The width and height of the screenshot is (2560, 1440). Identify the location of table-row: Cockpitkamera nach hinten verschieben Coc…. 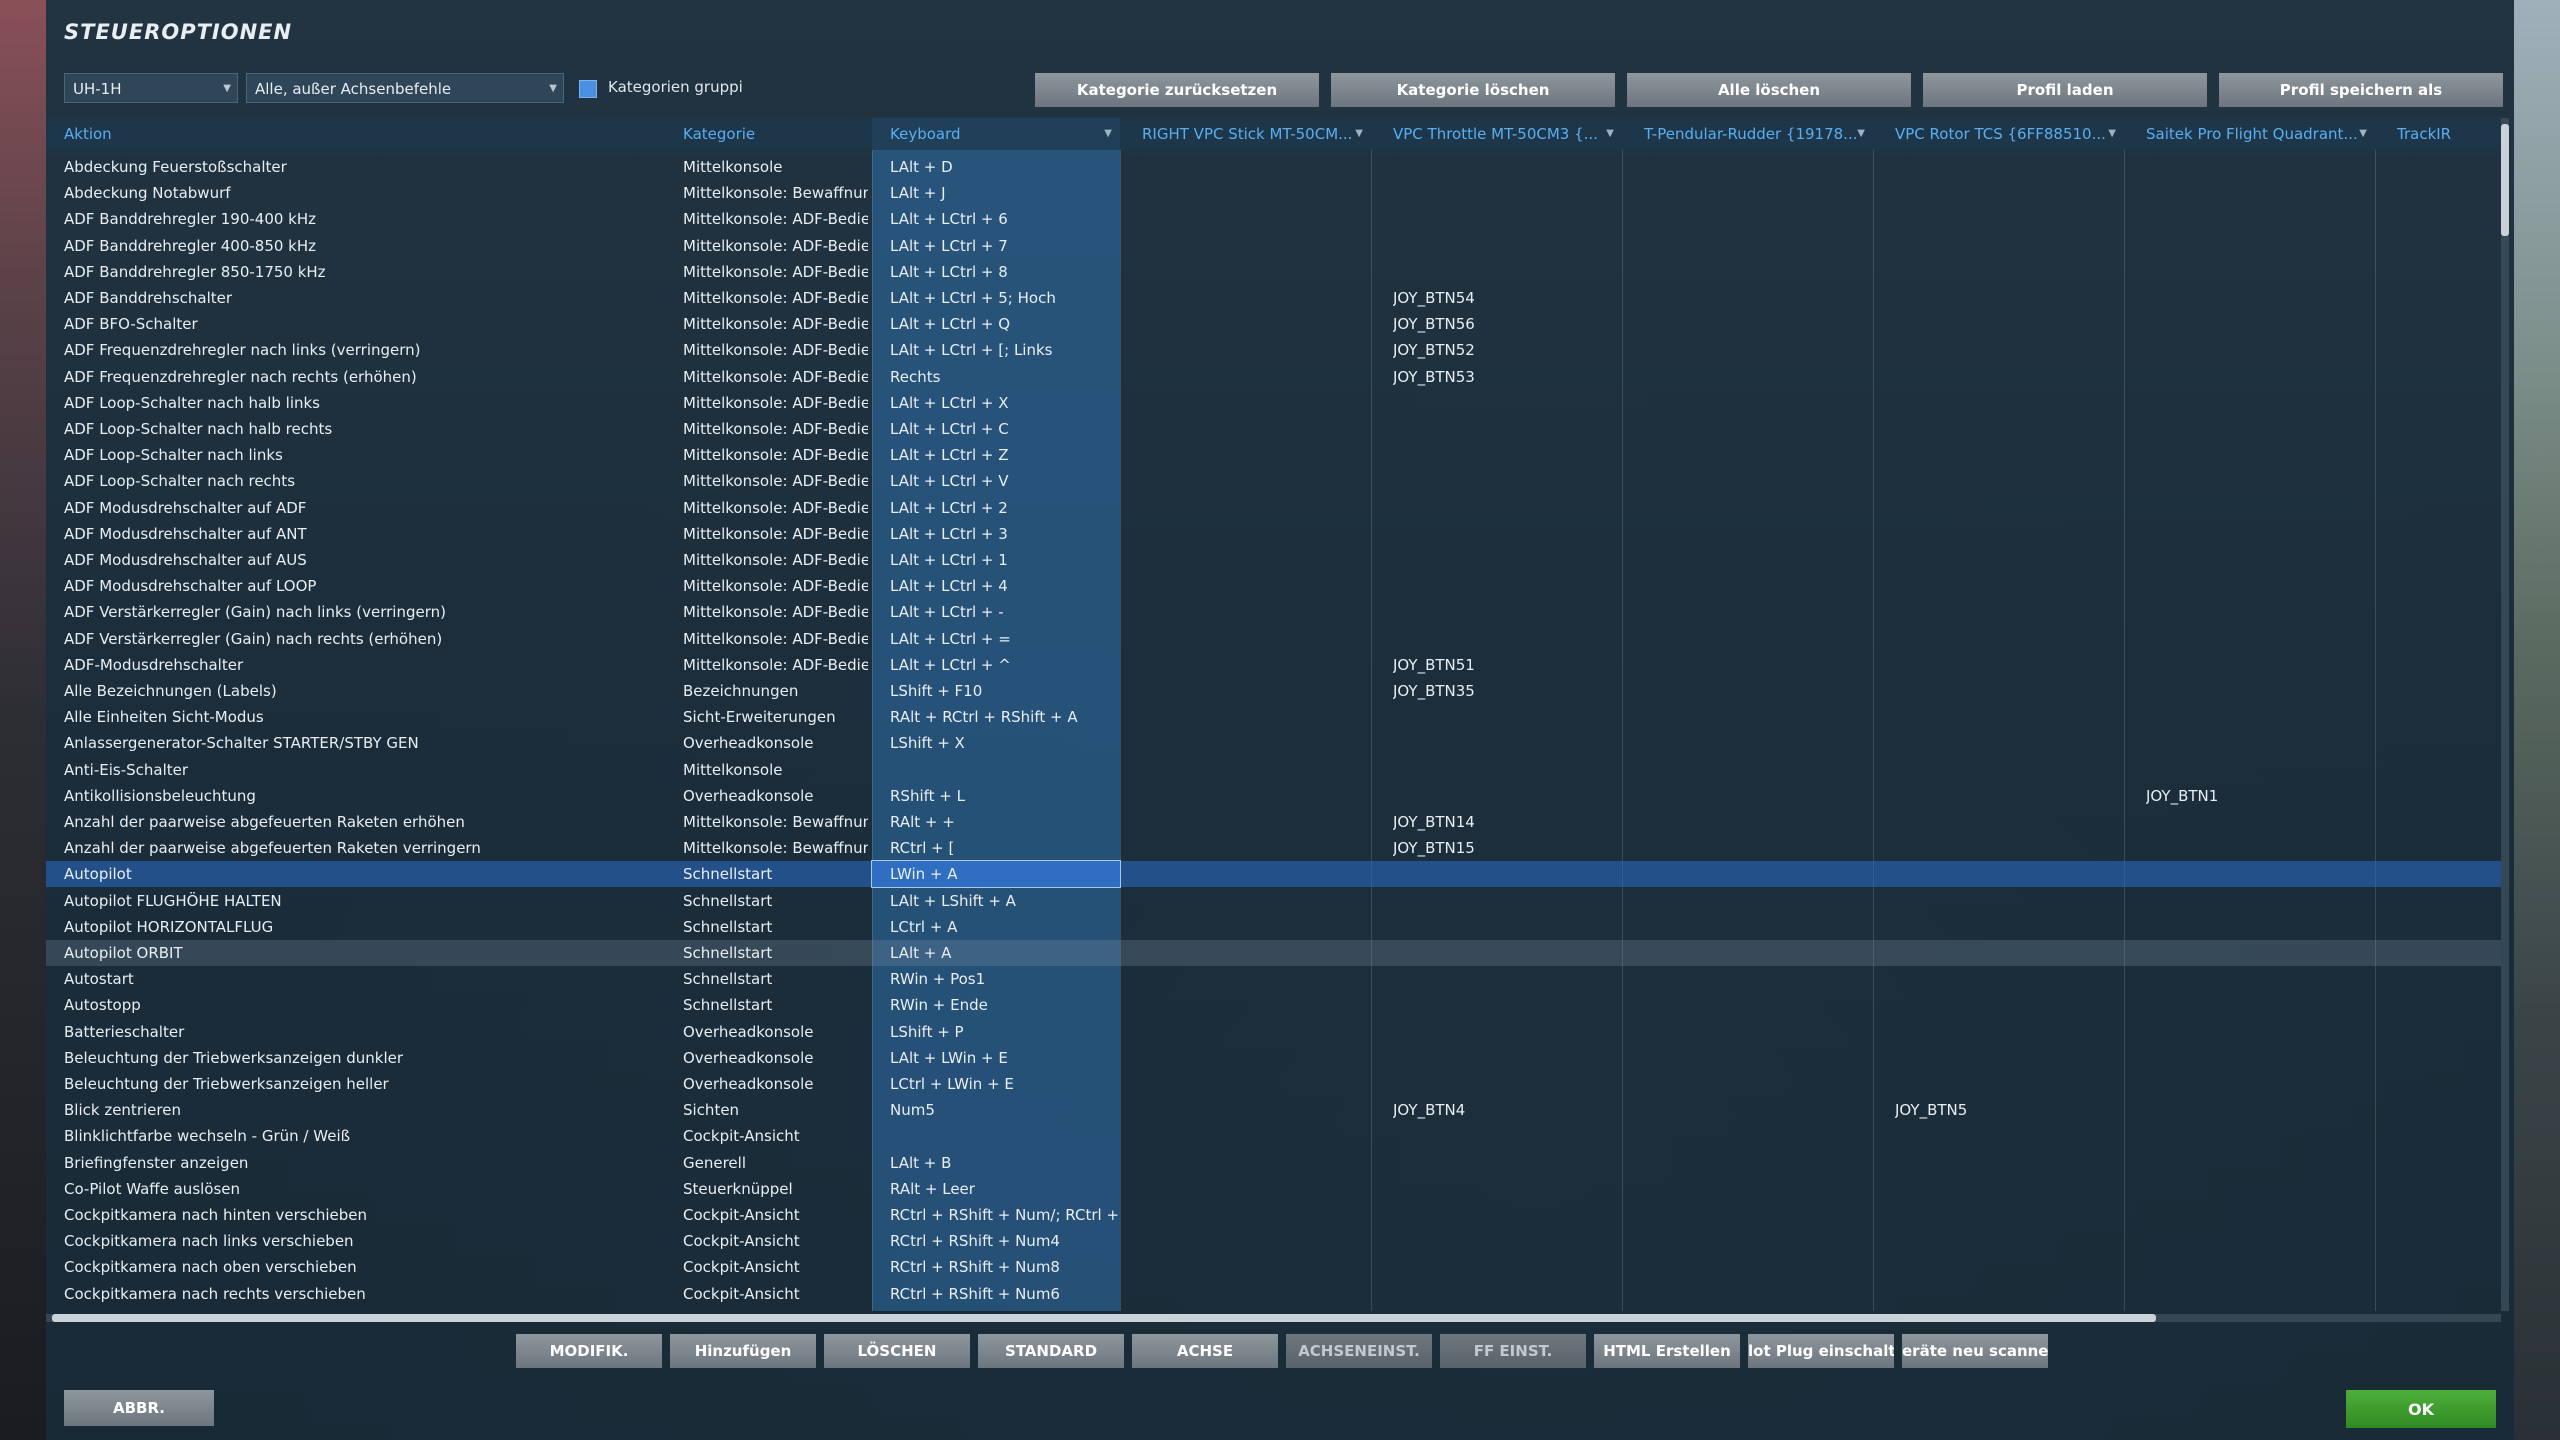
(1273, 1215).